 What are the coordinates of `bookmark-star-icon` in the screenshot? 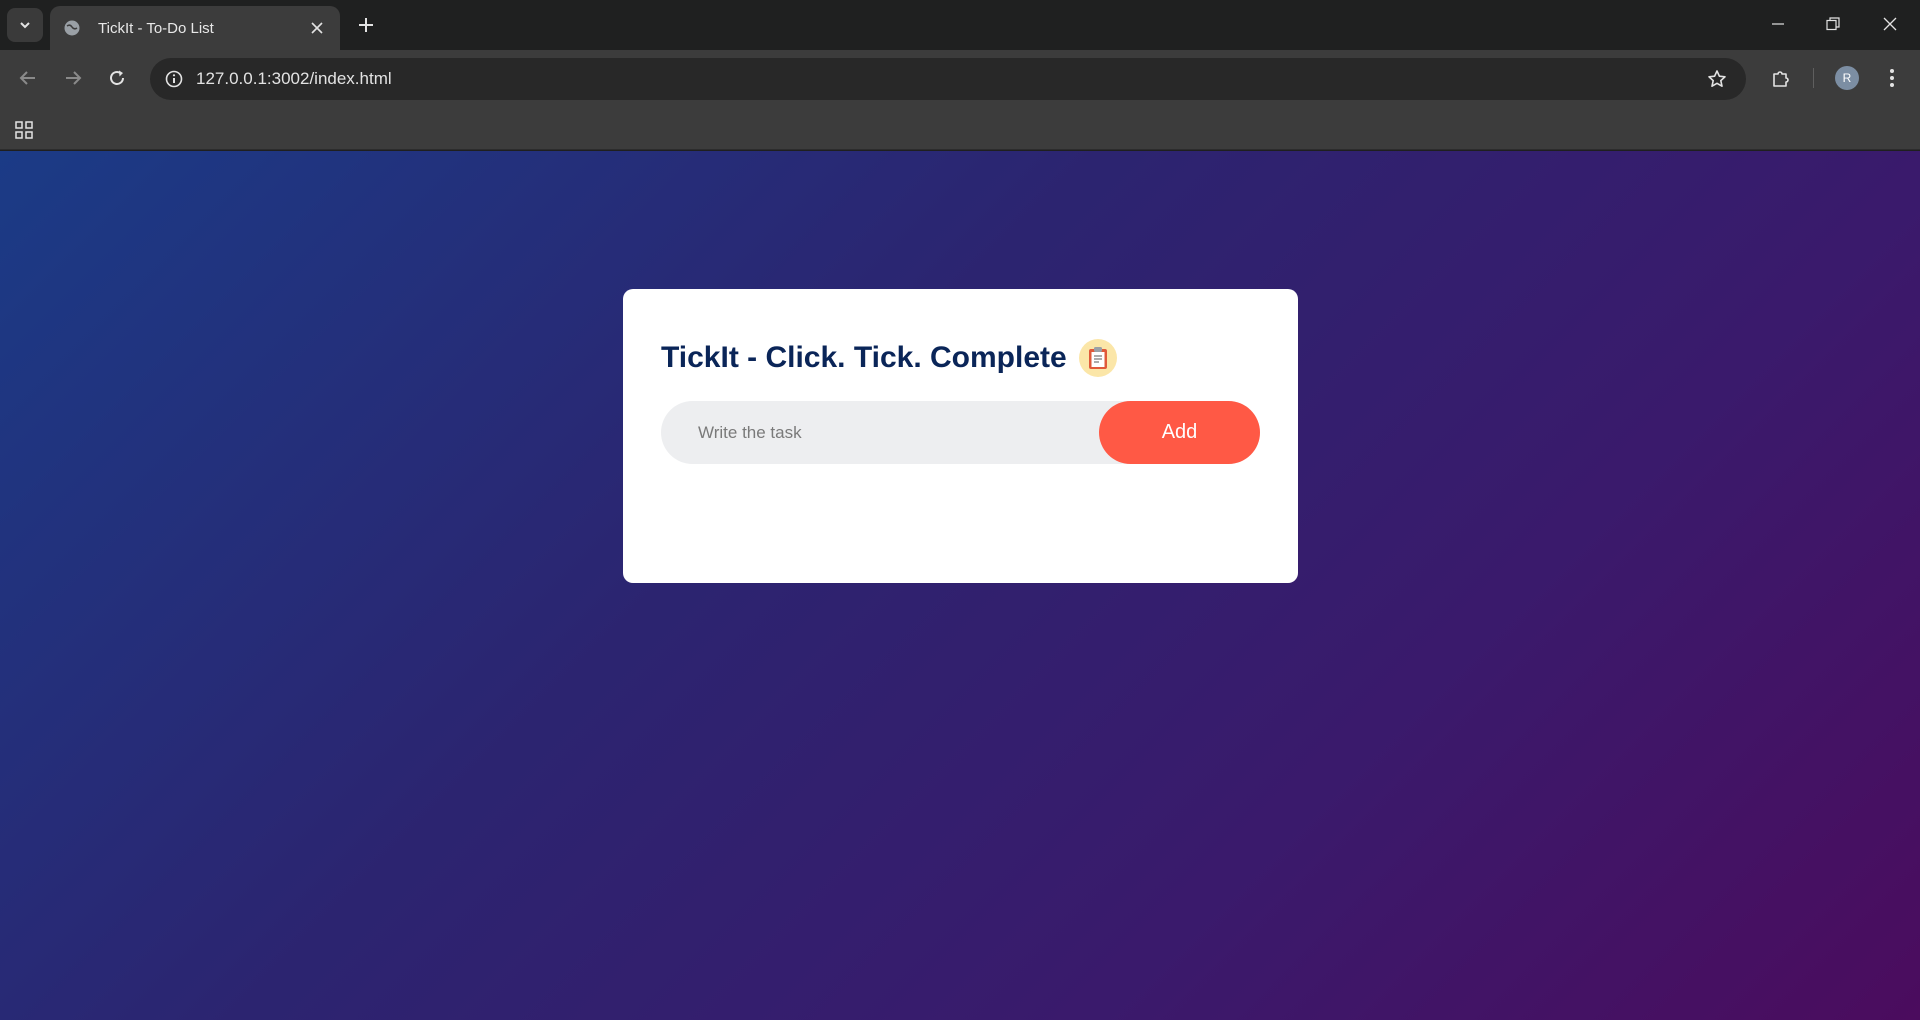 It's located at (1717, 79).